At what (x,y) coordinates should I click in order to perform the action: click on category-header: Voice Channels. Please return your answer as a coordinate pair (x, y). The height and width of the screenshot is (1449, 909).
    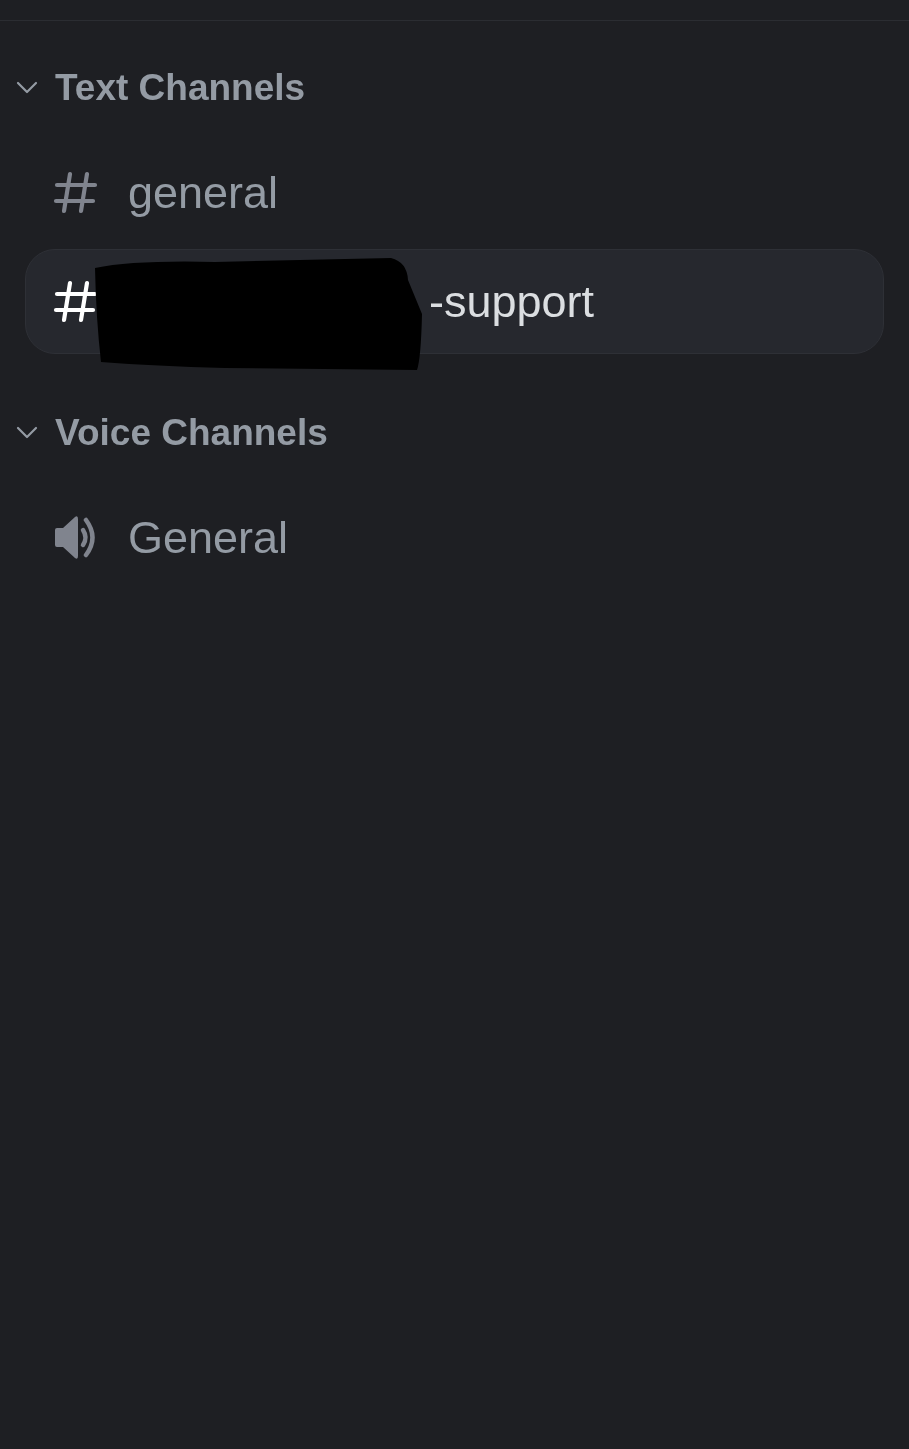
    Looking at the image, I should click on (454, 432).